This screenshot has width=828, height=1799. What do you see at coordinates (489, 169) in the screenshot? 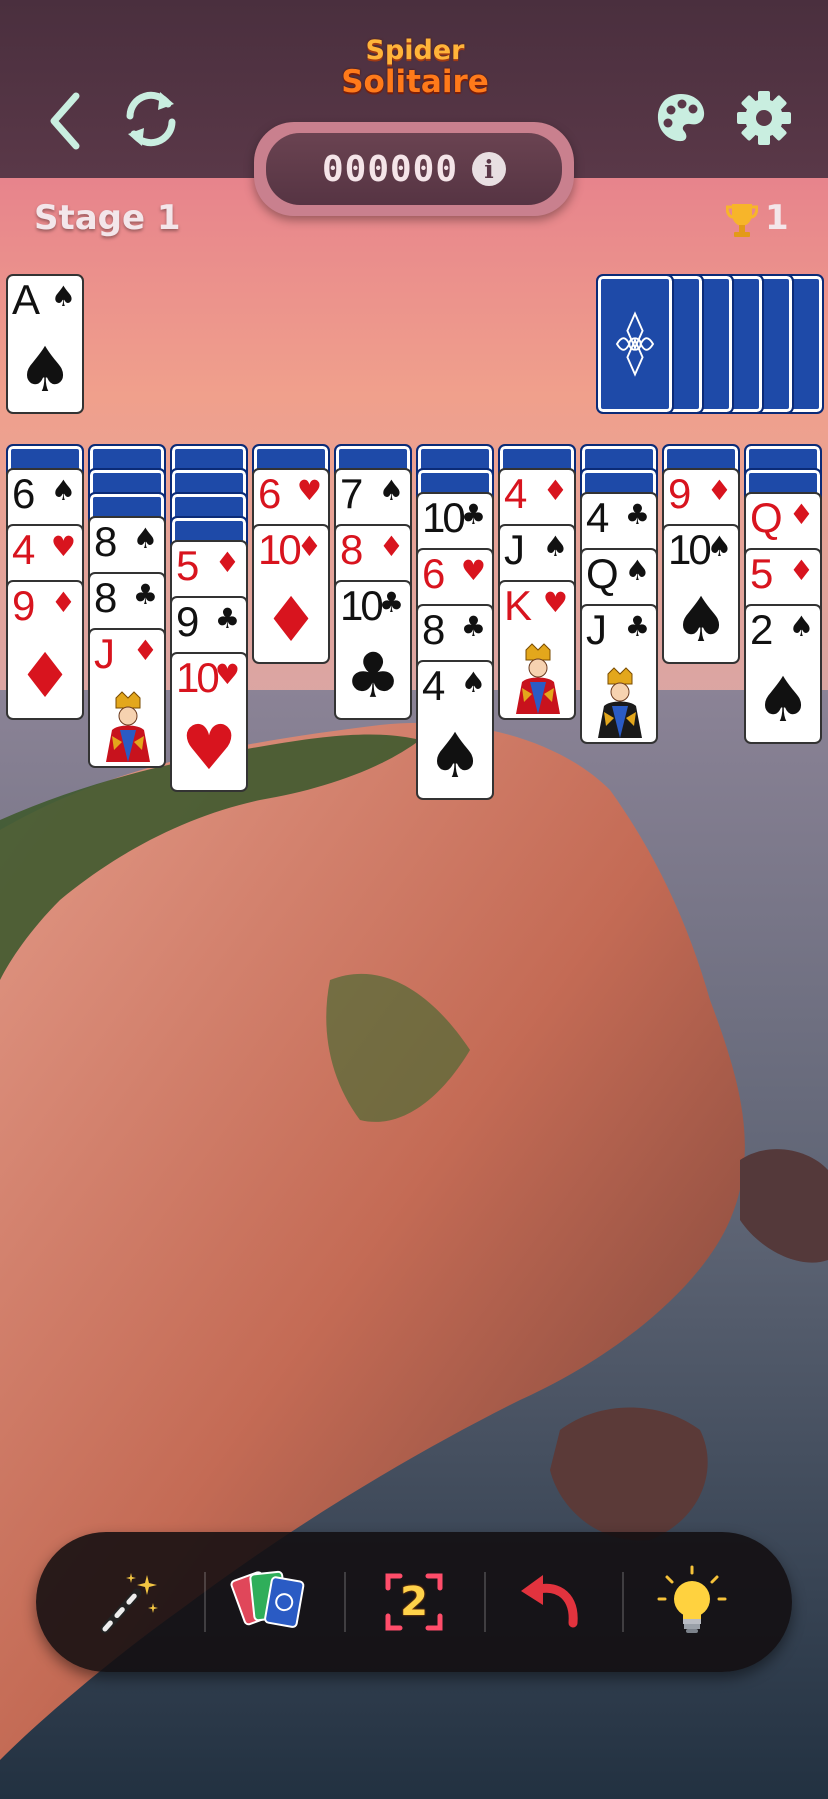
I see `info-icon: i` at bounding box center [489, 169].